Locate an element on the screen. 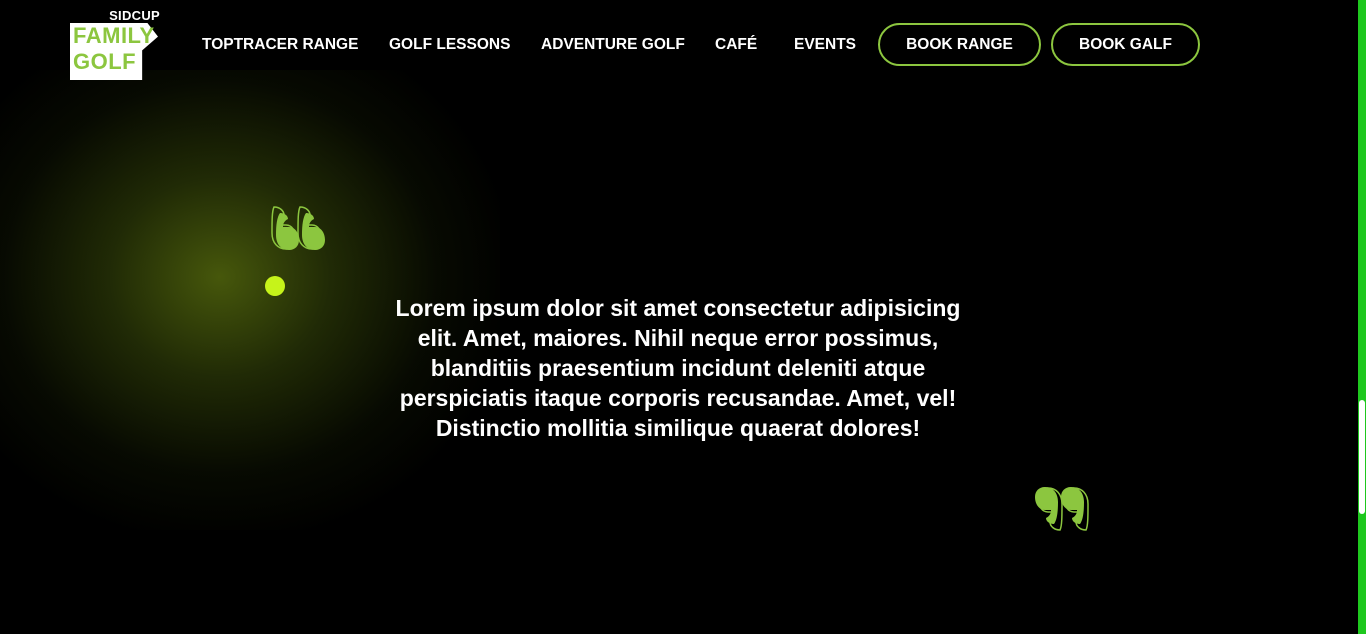 The width and height of the screenshot is (1366, 634). scrollbar-thumb is located at coordinates (1362, 457).